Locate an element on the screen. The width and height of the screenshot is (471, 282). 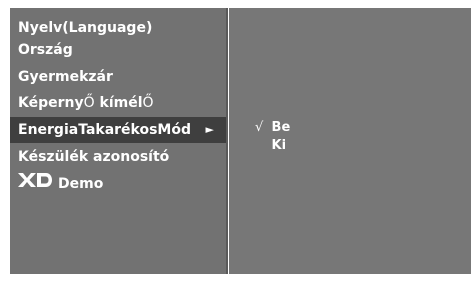
xd-logo-icon is located at coordinates (35, 183).